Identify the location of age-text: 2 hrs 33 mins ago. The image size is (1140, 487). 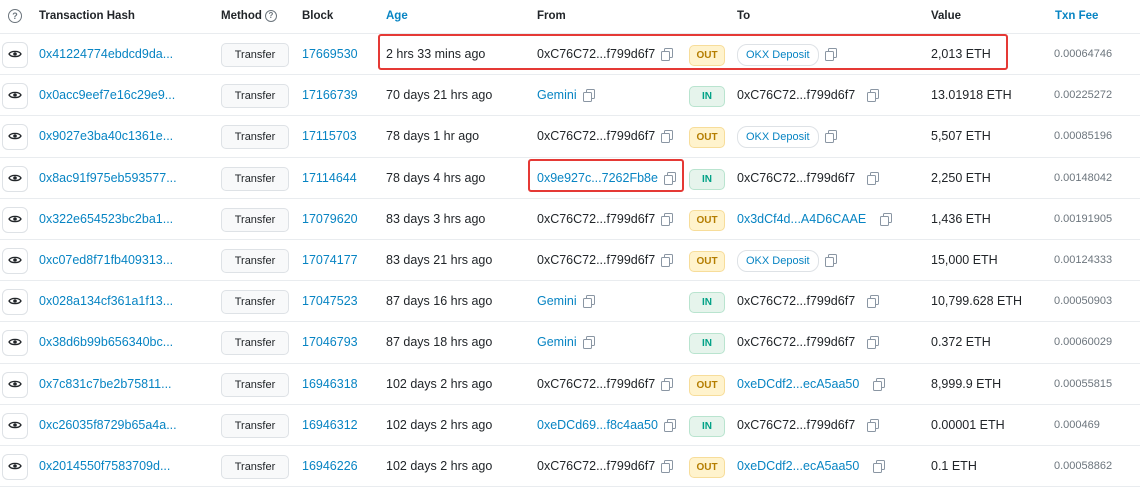
(436, 54).